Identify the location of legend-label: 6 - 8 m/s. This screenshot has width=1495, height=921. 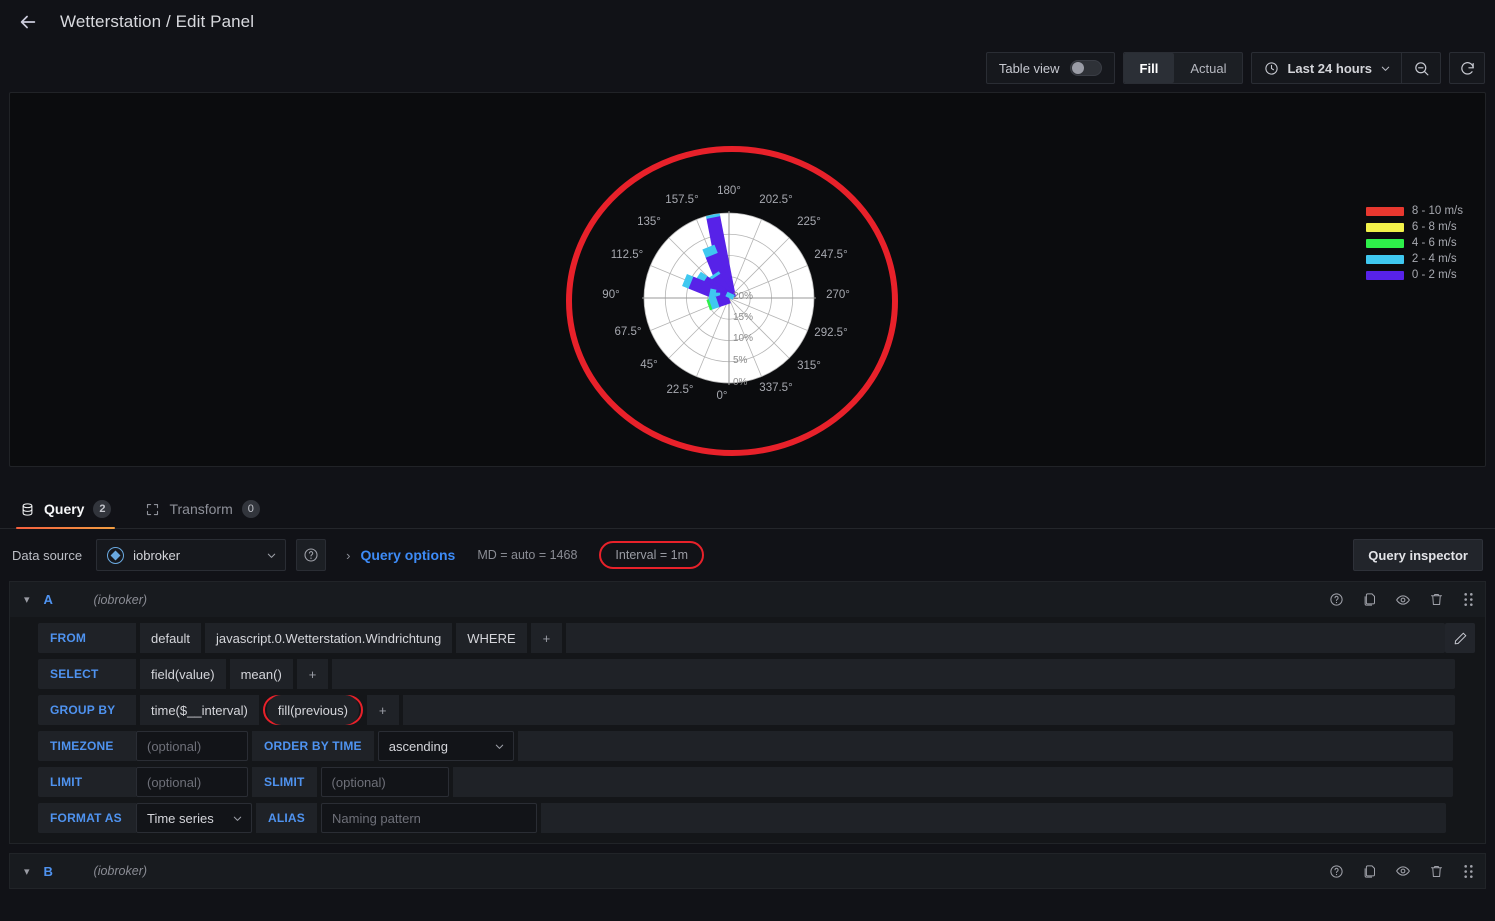
(1434, 227).